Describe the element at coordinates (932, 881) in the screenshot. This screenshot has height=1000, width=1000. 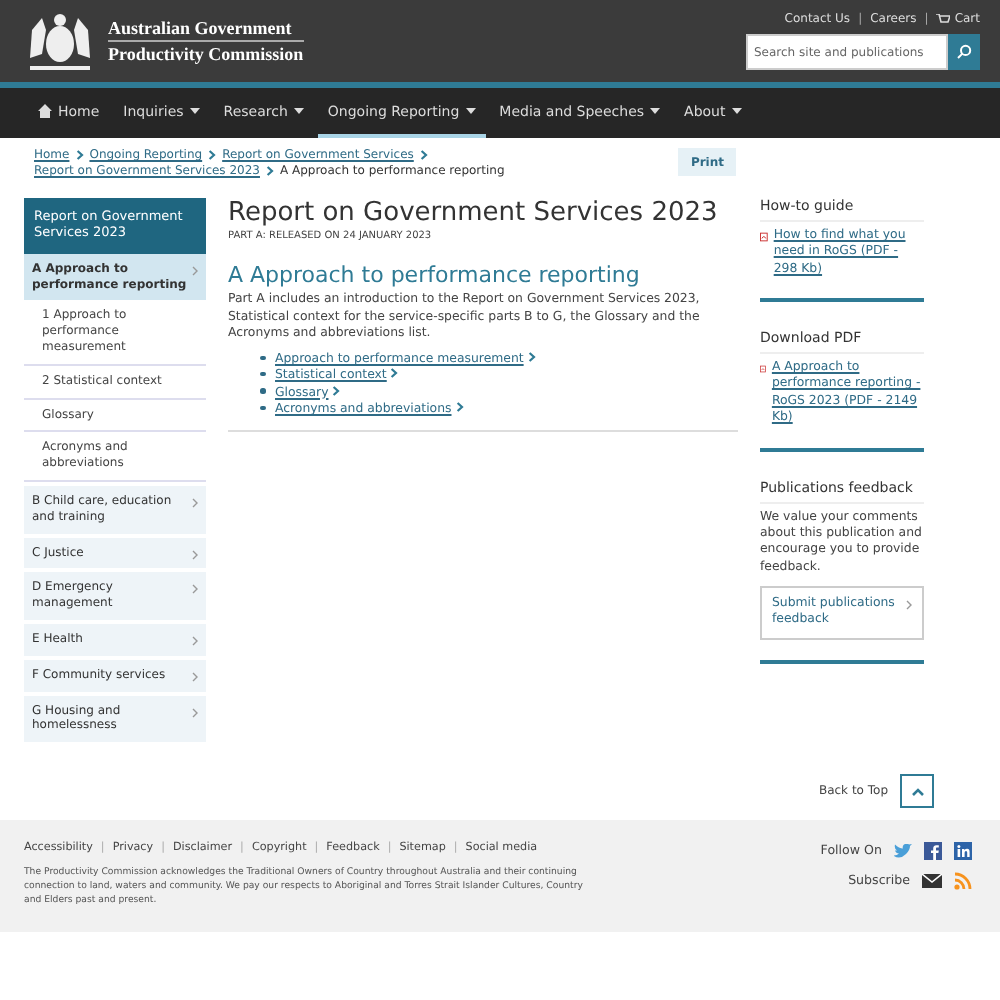
I see `mail-icon` at that location.